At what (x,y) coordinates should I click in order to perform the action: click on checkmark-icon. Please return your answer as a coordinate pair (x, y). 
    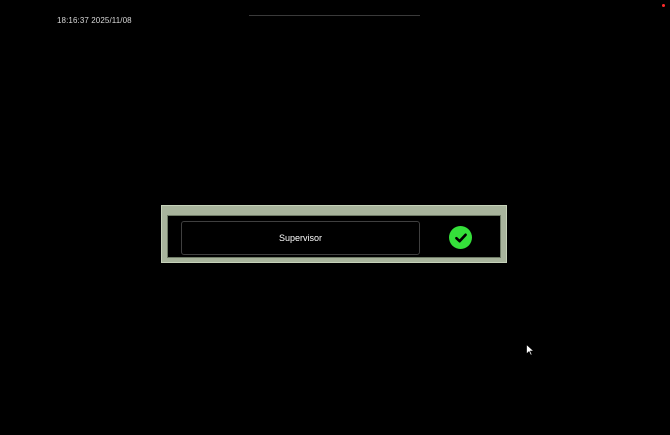
    Looking at the image, I should click on (460, 237).